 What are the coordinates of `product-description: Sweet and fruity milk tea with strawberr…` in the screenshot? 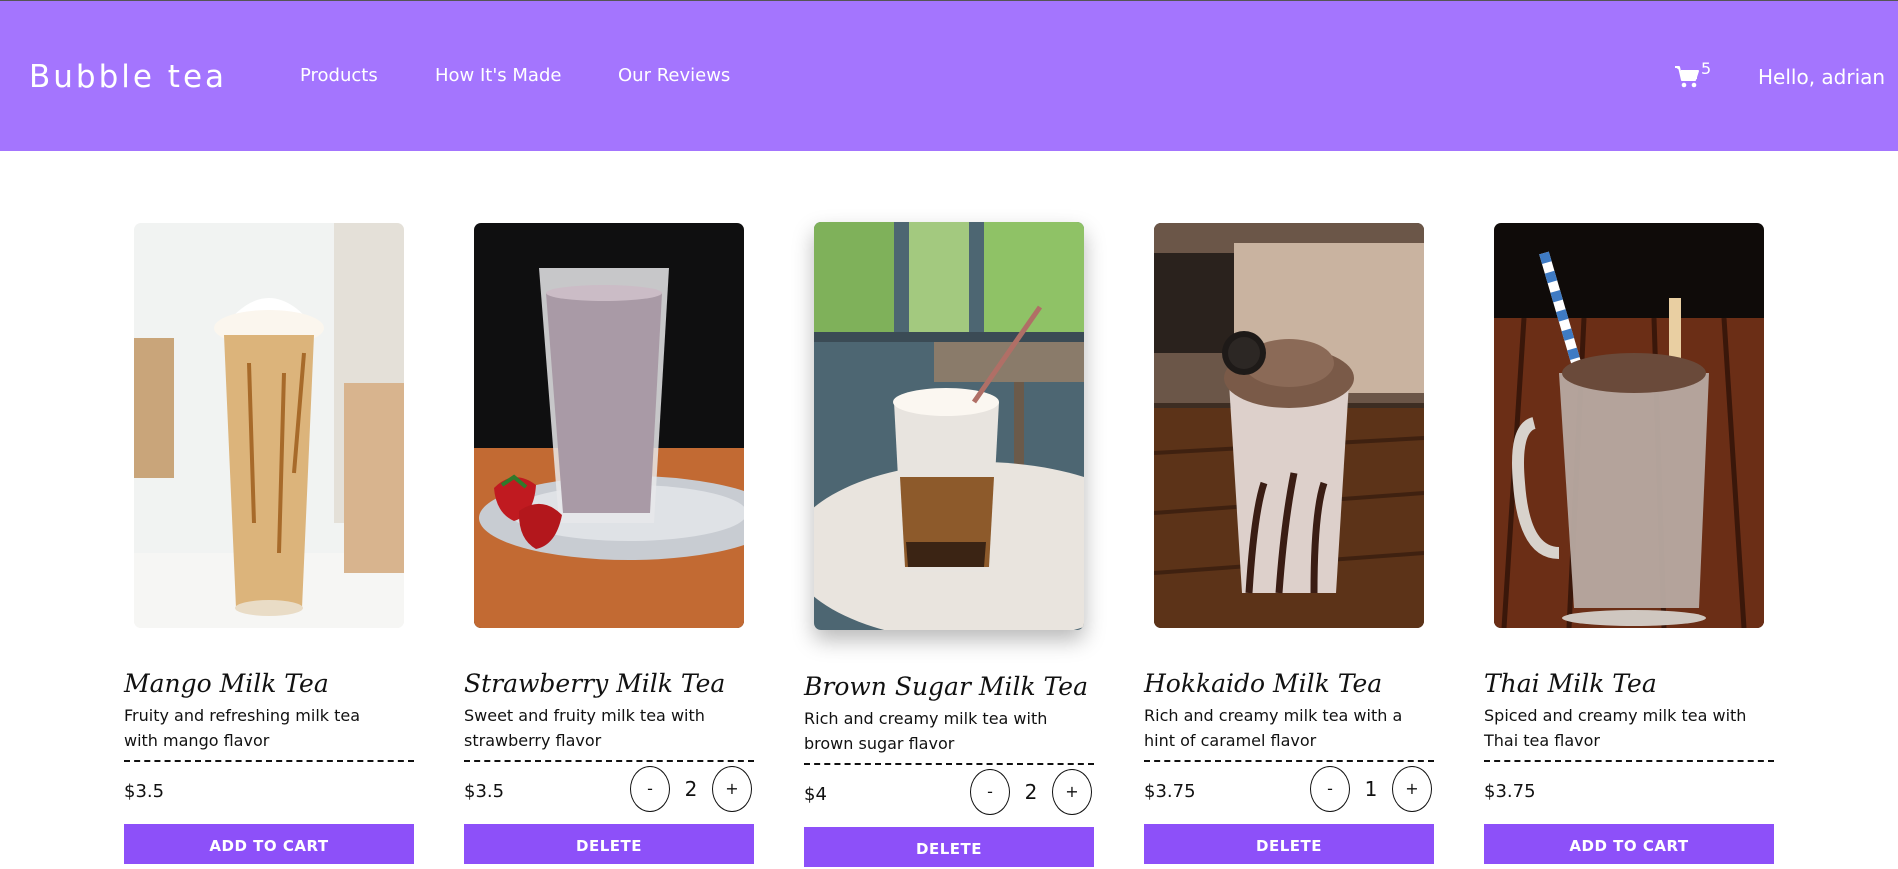 It's located at (584, 728).